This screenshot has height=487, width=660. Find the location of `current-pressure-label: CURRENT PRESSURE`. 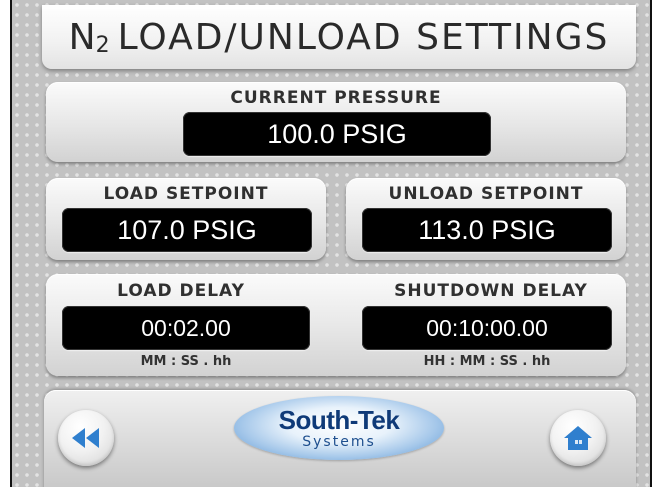

current-pressure-label: CURRENT PRESSURE is located at coordinates (336, 98).